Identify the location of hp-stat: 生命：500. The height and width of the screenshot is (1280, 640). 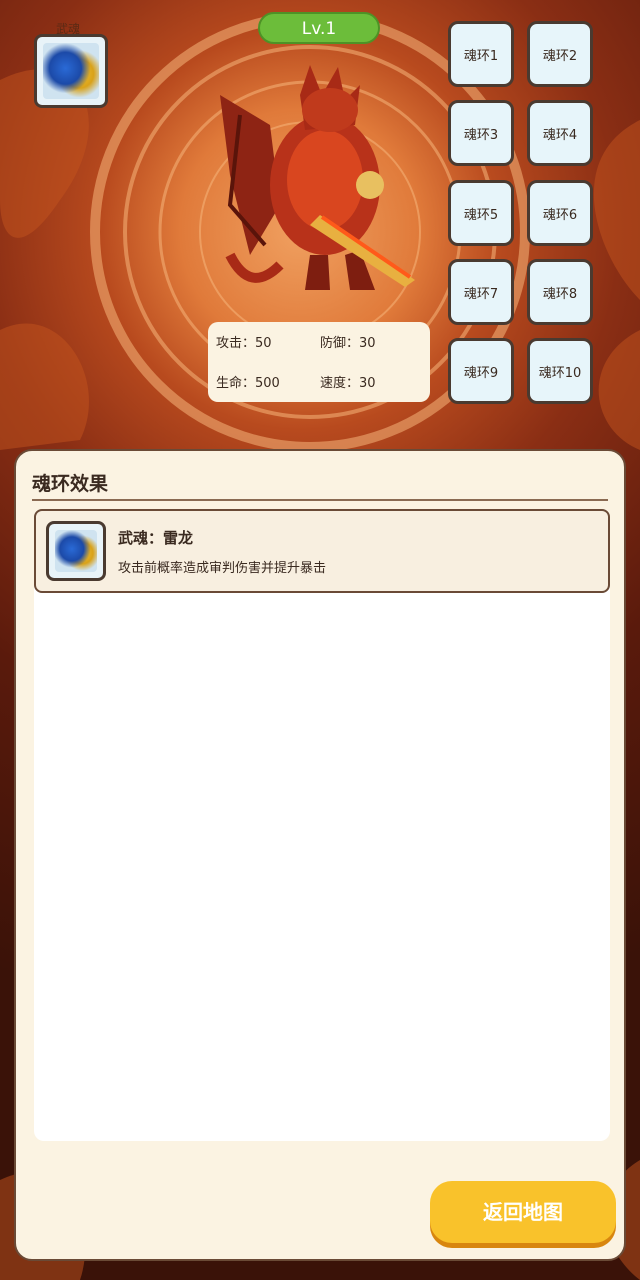
(248, 383).